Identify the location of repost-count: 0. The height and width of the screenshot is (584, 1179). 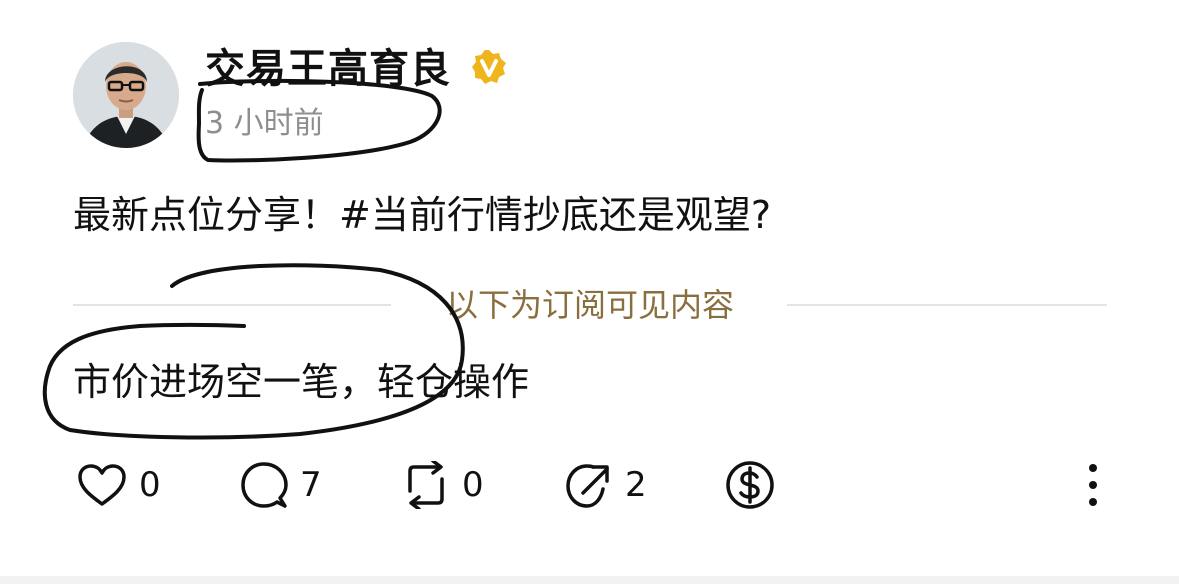
(473, 485).